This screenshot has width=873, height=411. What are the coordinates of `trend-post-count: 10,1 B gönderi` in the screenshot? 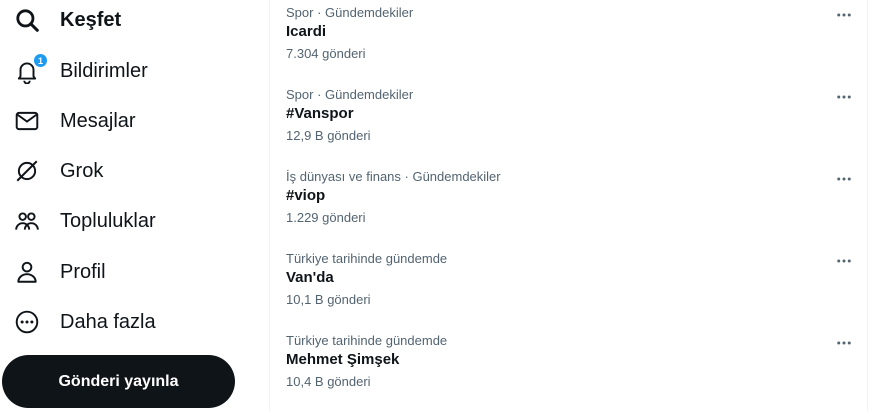 It's located at (328, 299).